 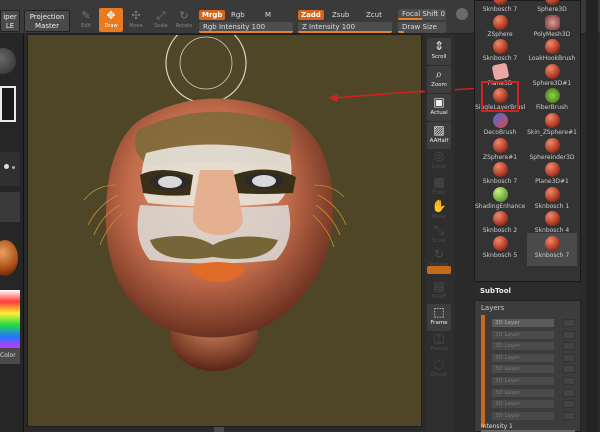 I want to click on brush-thumbnail-icon, so click(x=8, y=61).